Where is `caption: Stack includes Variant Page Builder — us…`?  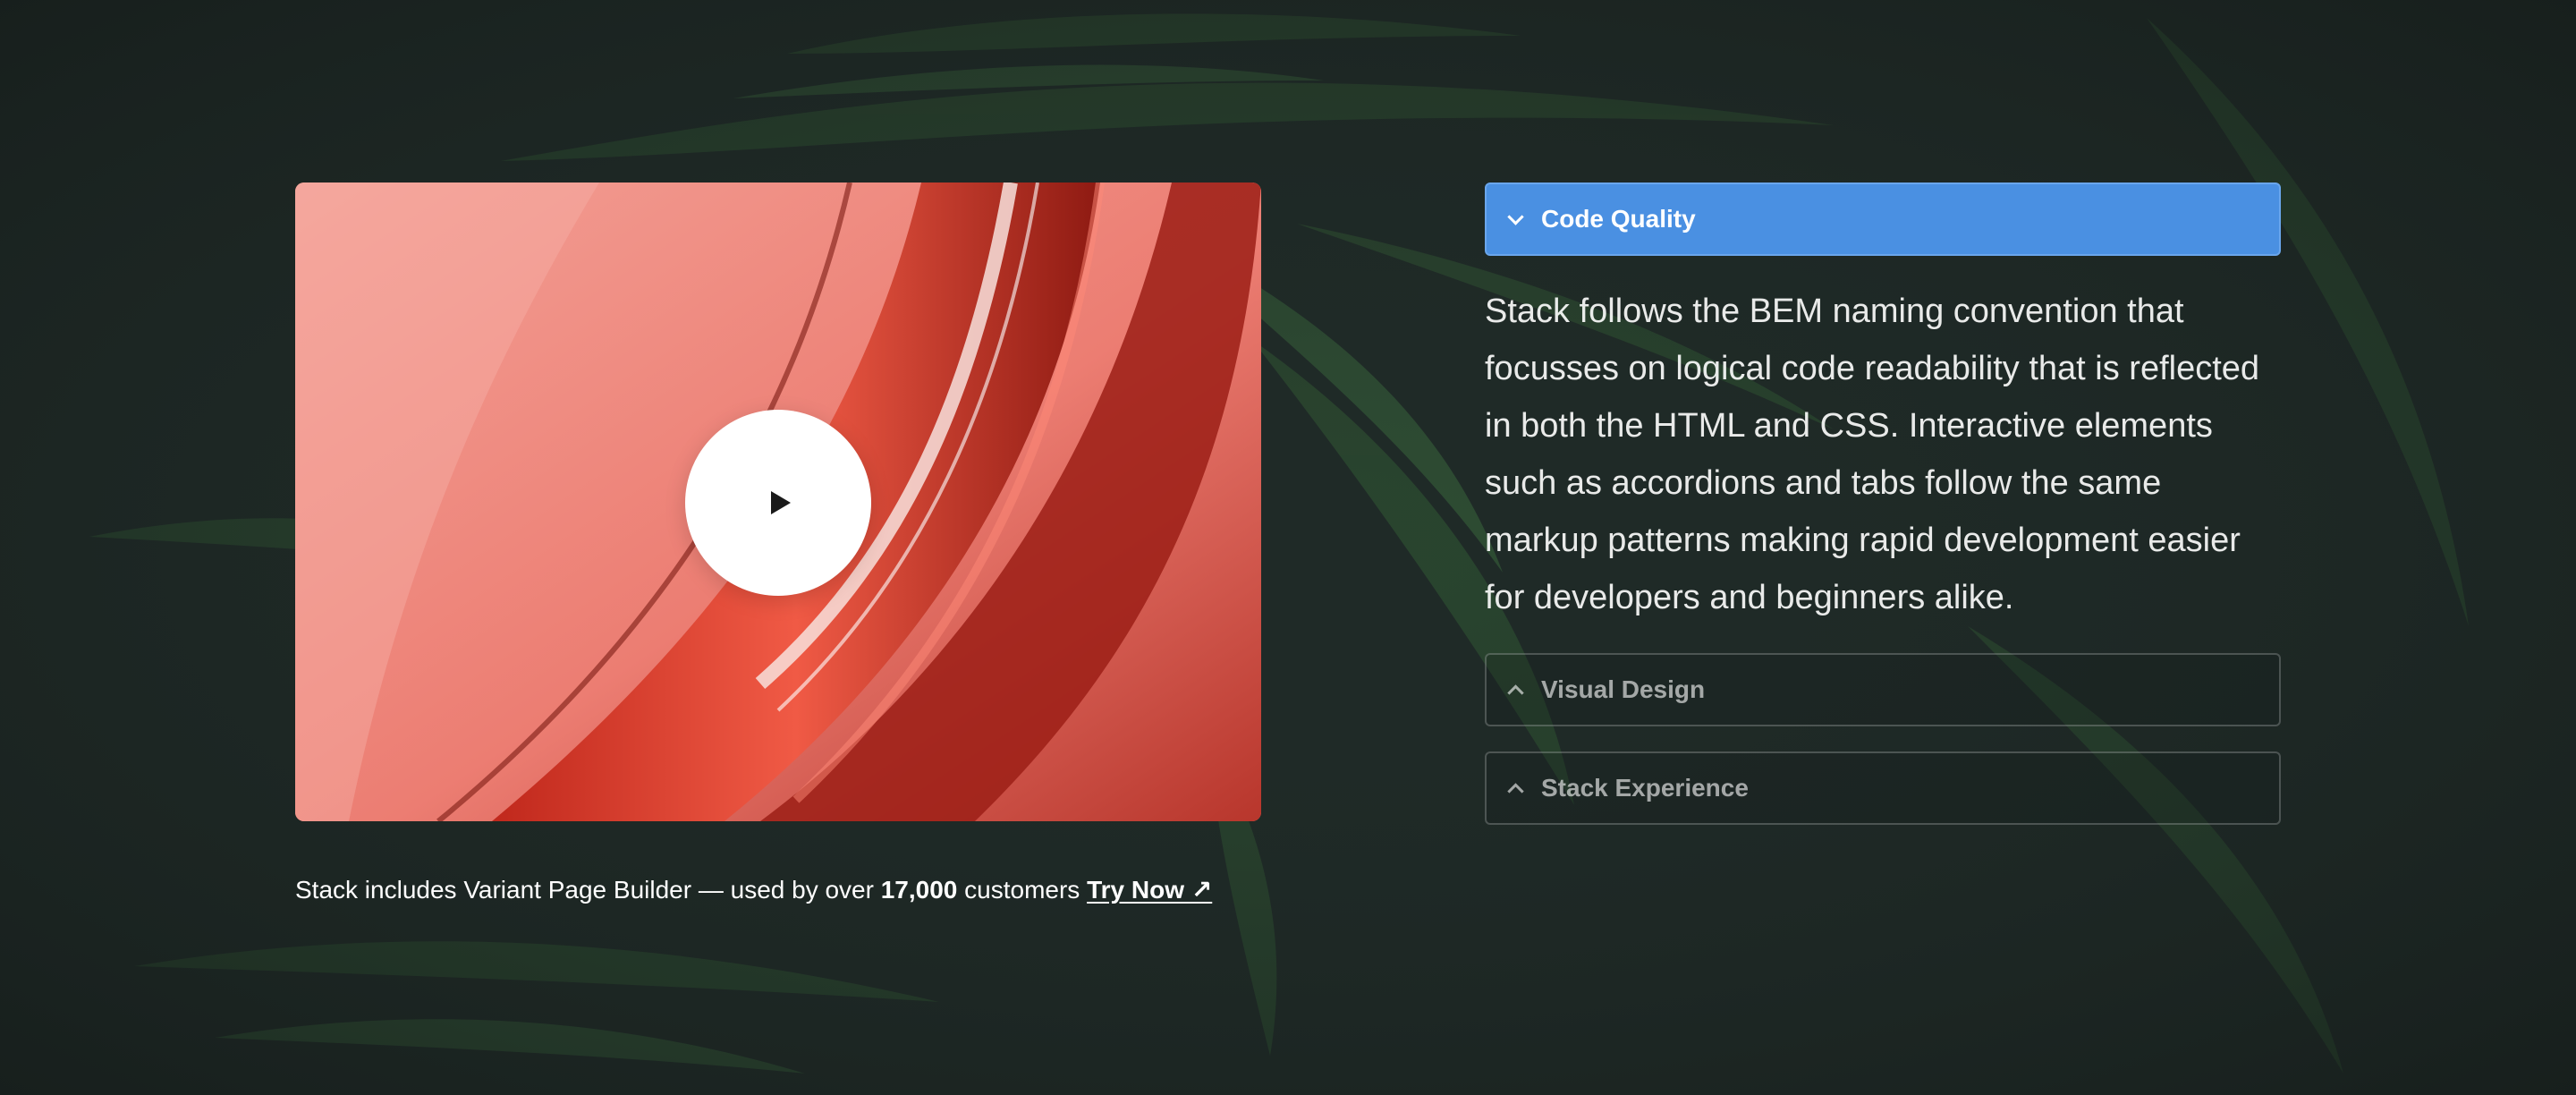
caption: Stack includes Variant Page Builder — us… is located at coordinates (753, 890).